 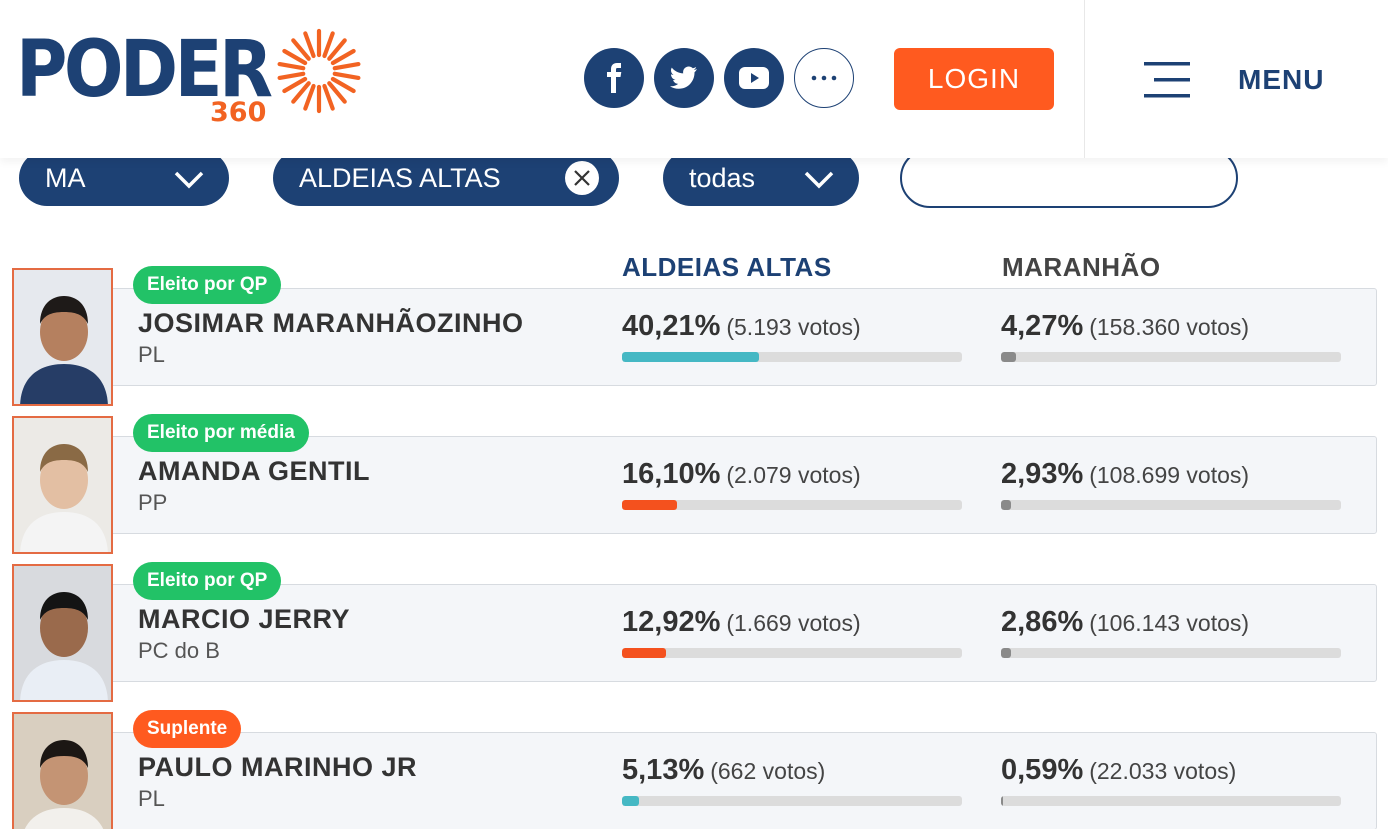 I want to click on state-select: MA, so click(x=124, y=178).